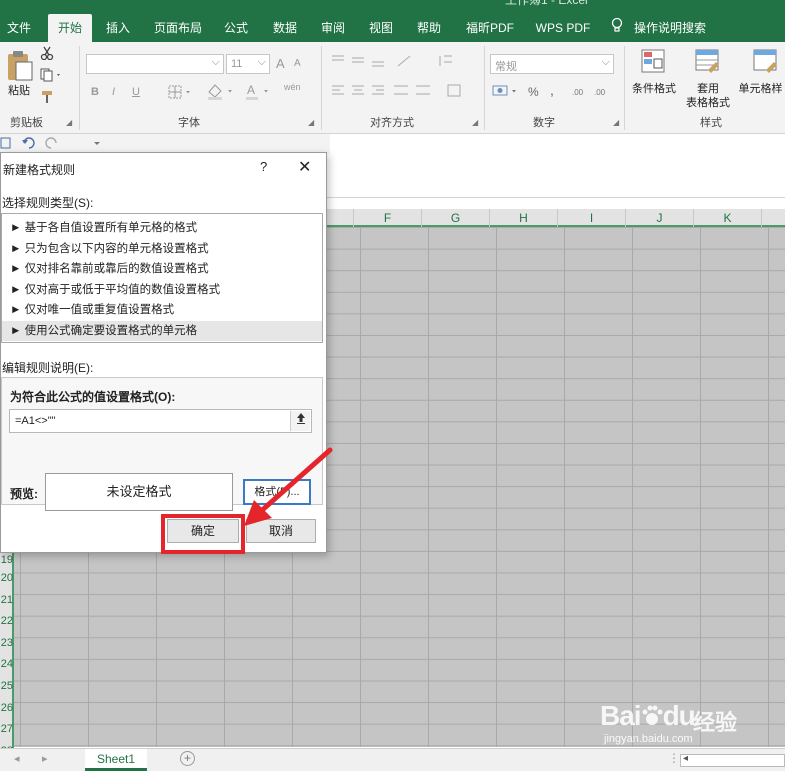 This screenshot has width=785, height=771. Describe the element at coordinates (237, 64) in the screenshot. I see `font-size-value: 11` at that location.